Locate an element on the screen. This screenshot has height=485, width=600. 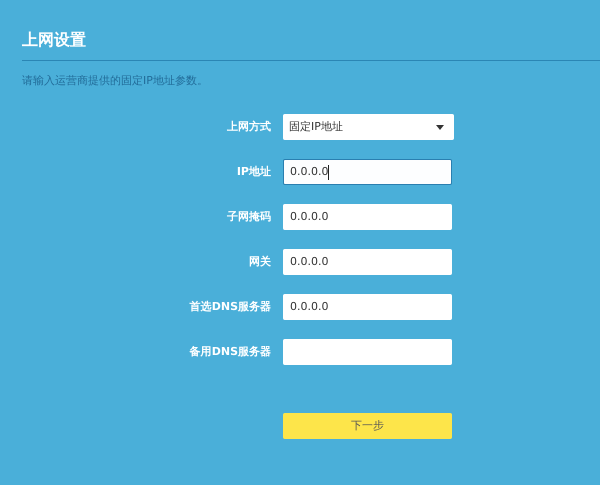
dropdown: 固定IP地址 is located at coordinates (368, 127).